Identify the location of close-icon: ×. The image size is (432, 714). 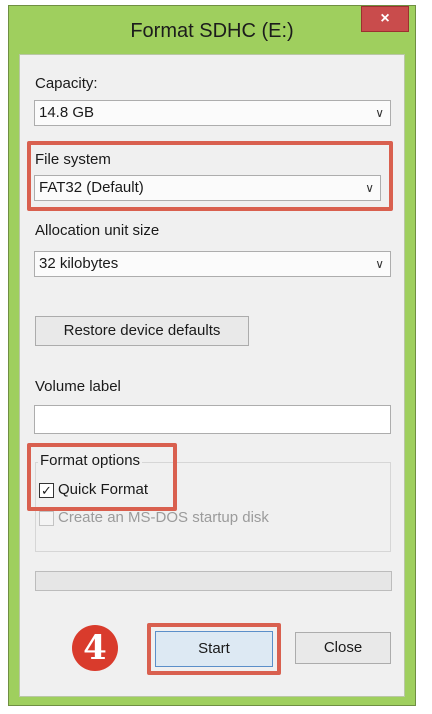
(385, 18).